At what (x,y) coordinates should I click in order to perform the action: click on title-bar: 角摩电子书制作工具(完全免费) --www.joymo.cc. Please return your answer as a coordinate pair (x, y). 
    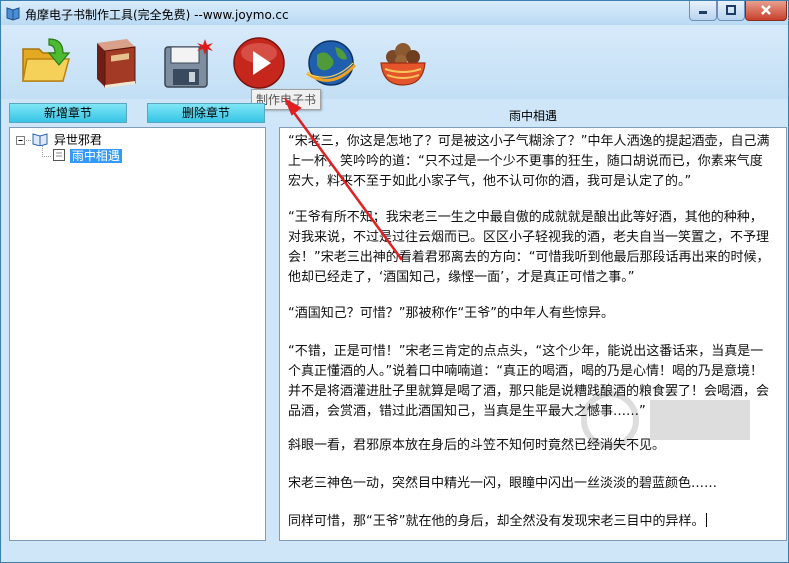
    Looking at the image, I should click on (394, 13).